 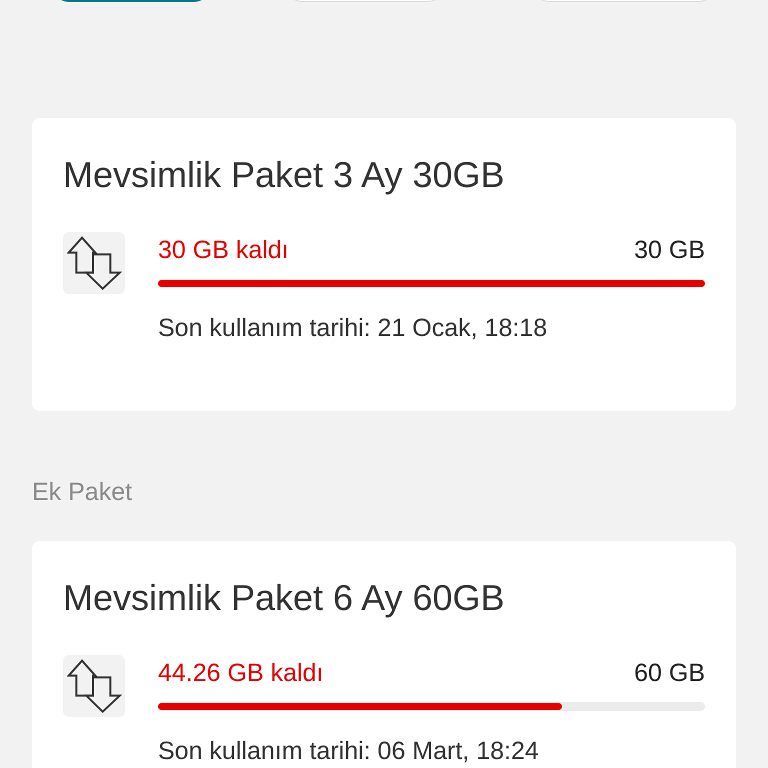 I want to click on package-title: Mevsimlik Paket 3 Ay 30GB, so click(x=284, y=174).